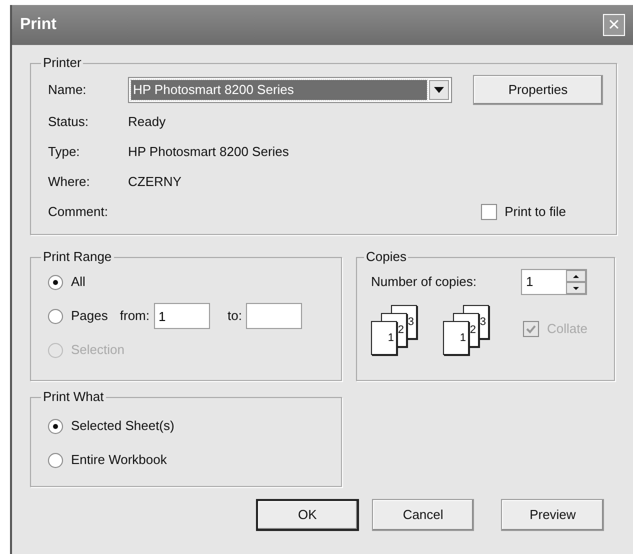 This screenshot has width=633, height=554. What do you see at coordinates (576, 276) in the screenshot?
I see `spin-up-icon` at bounding box center [576, 276].